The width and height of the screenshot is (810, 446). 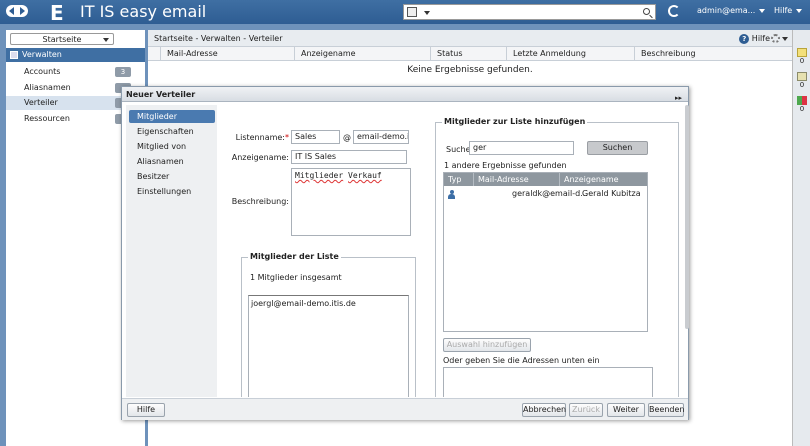 I want to click on listname-input: Sales, so click(x=315, y=137).